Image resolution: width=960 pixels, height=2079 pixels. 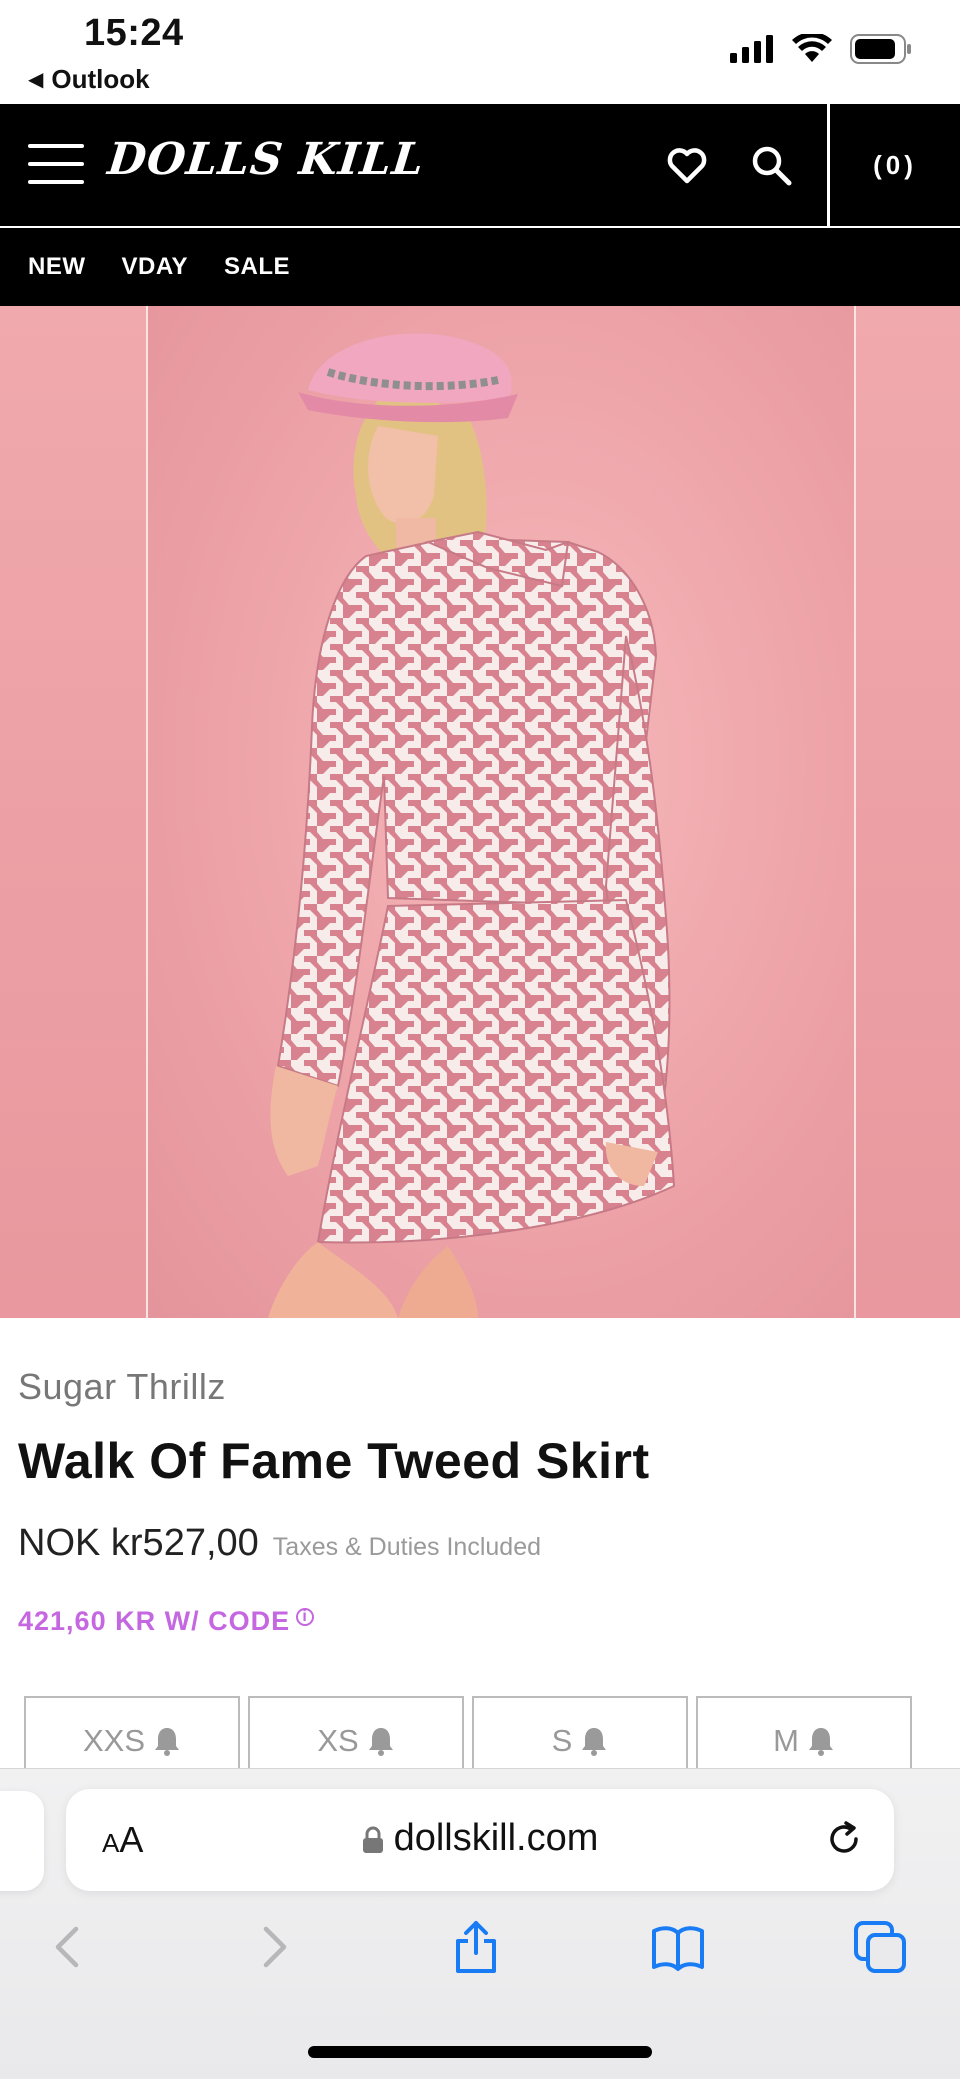 I want to click on previous-tab-peek, so click(x=22, y=1841).